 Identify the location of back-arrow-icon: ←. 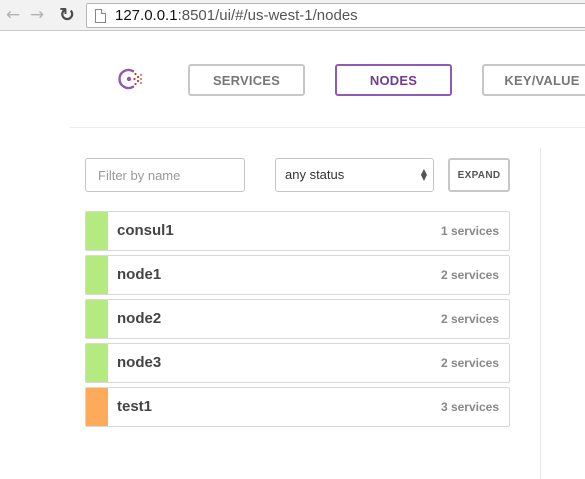
(13, 15).